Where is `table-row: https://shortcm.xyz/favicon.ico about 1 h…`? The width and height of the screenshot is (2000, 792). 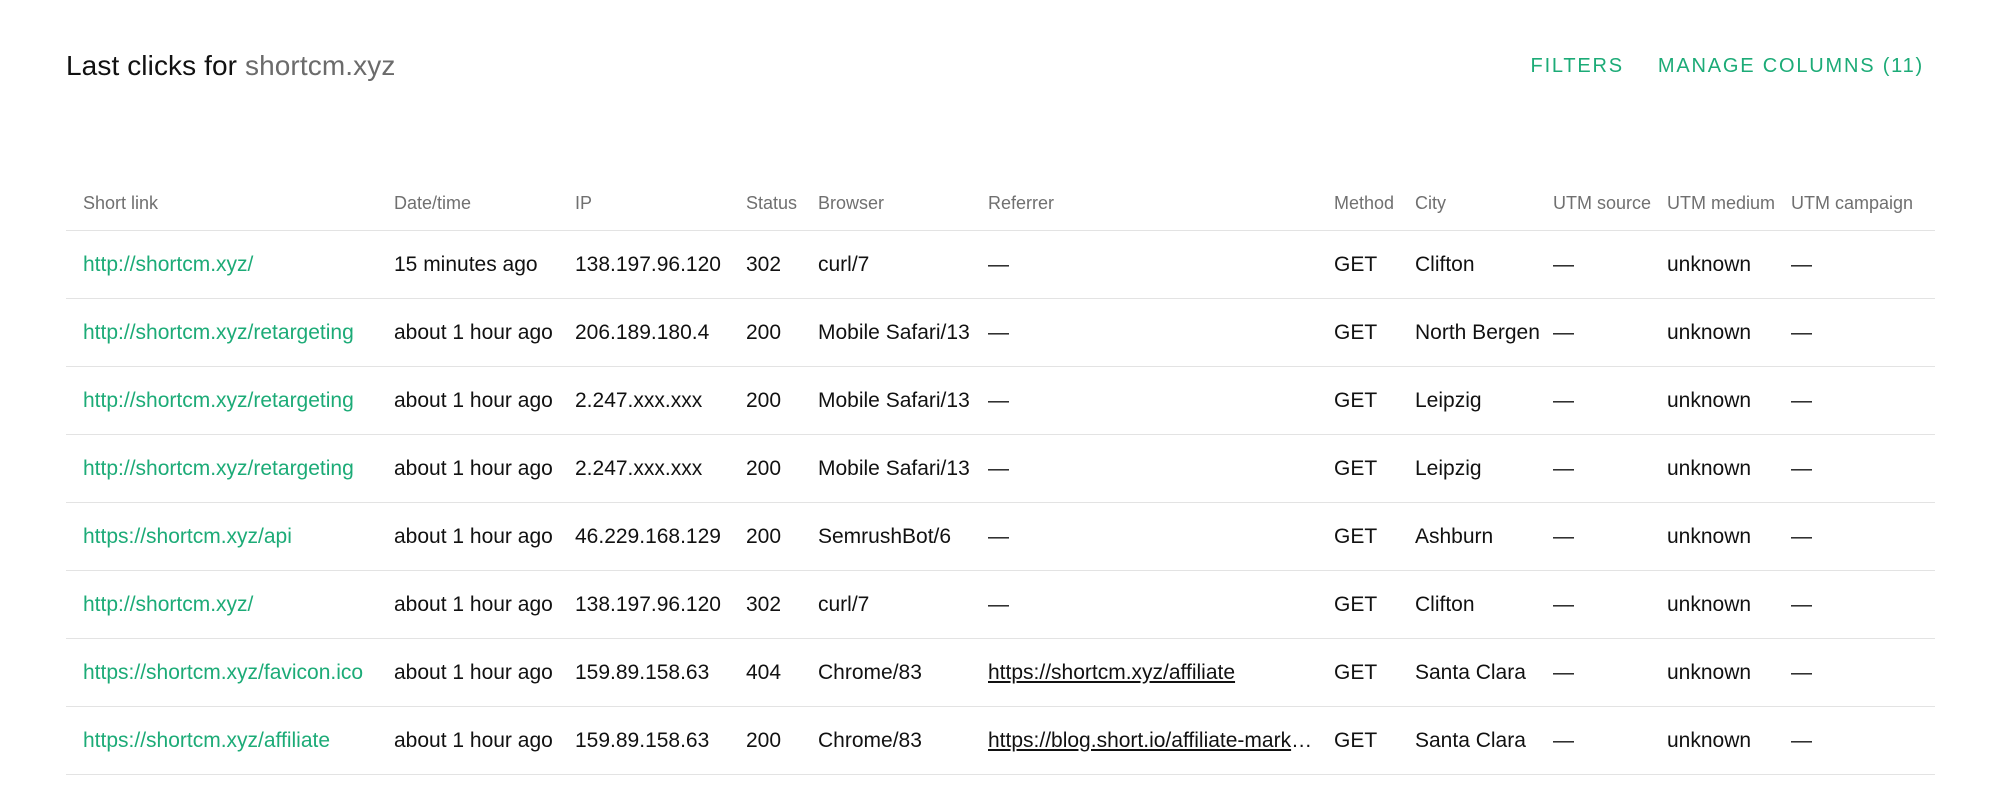
table-row: https://shortcm.xyz/favicon.ico about 1 h… is located at coordinates (1000, 672).